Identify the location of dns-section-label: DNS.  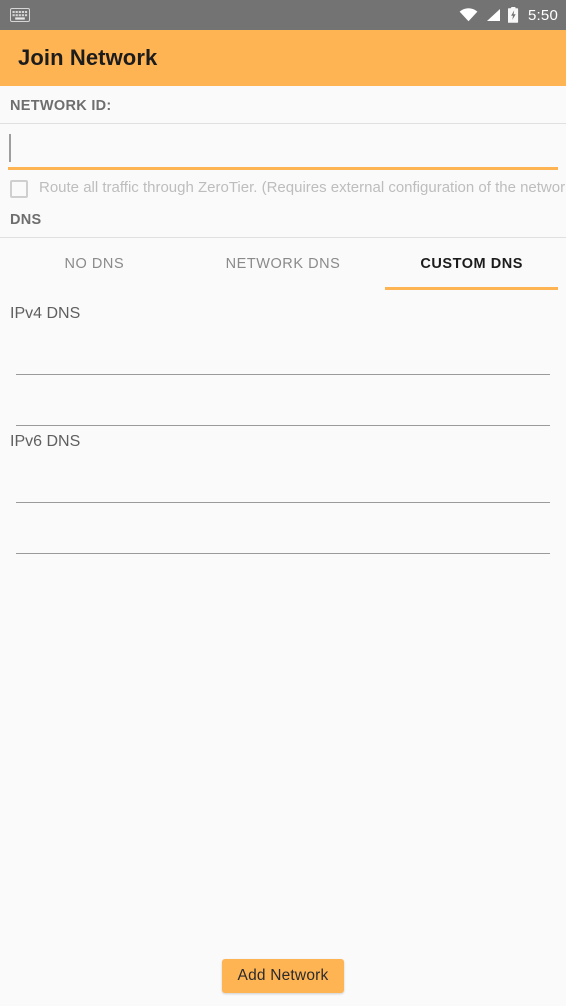
(26, 220).